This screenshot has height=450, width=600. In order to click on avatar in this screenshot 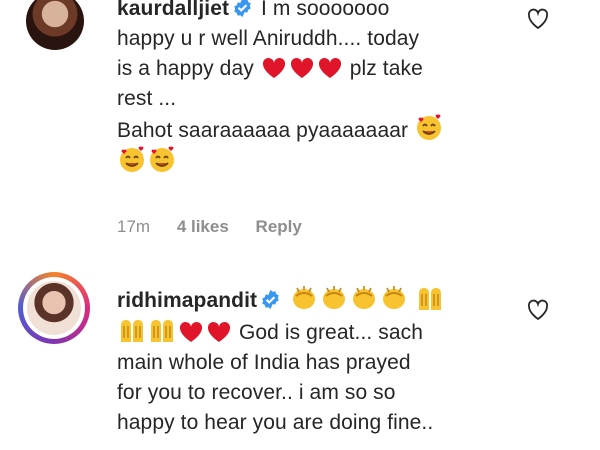, I will do `click(55, 25)`.